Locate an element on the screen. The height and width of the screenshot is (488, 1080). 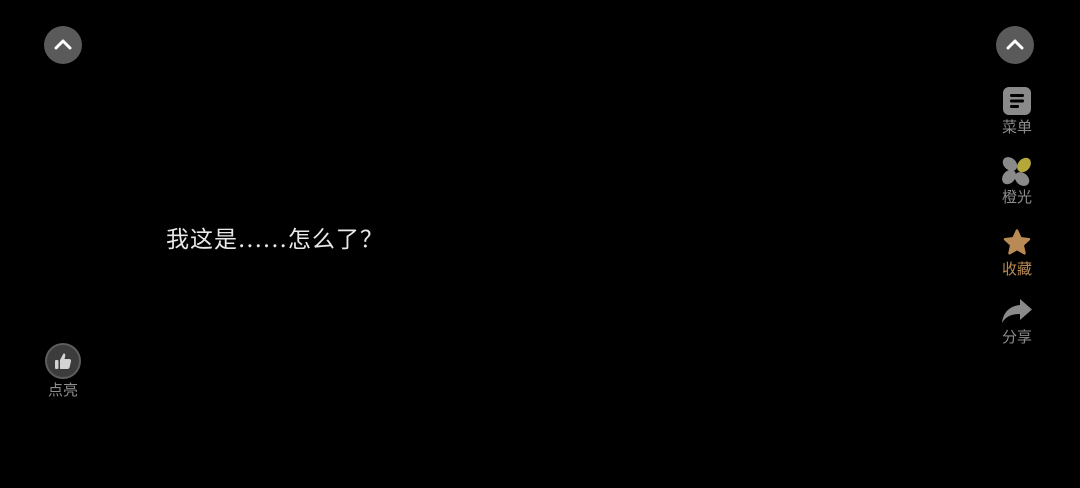
collapse-left-button is located at coordinates (63, 45).